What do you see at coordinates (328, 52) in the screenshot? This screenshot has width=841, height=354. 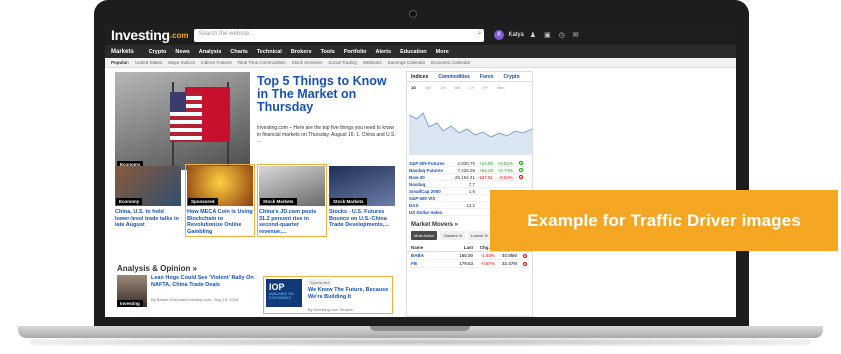 I see `nav-item-tools: Tools` at bounding box center [328, 52].